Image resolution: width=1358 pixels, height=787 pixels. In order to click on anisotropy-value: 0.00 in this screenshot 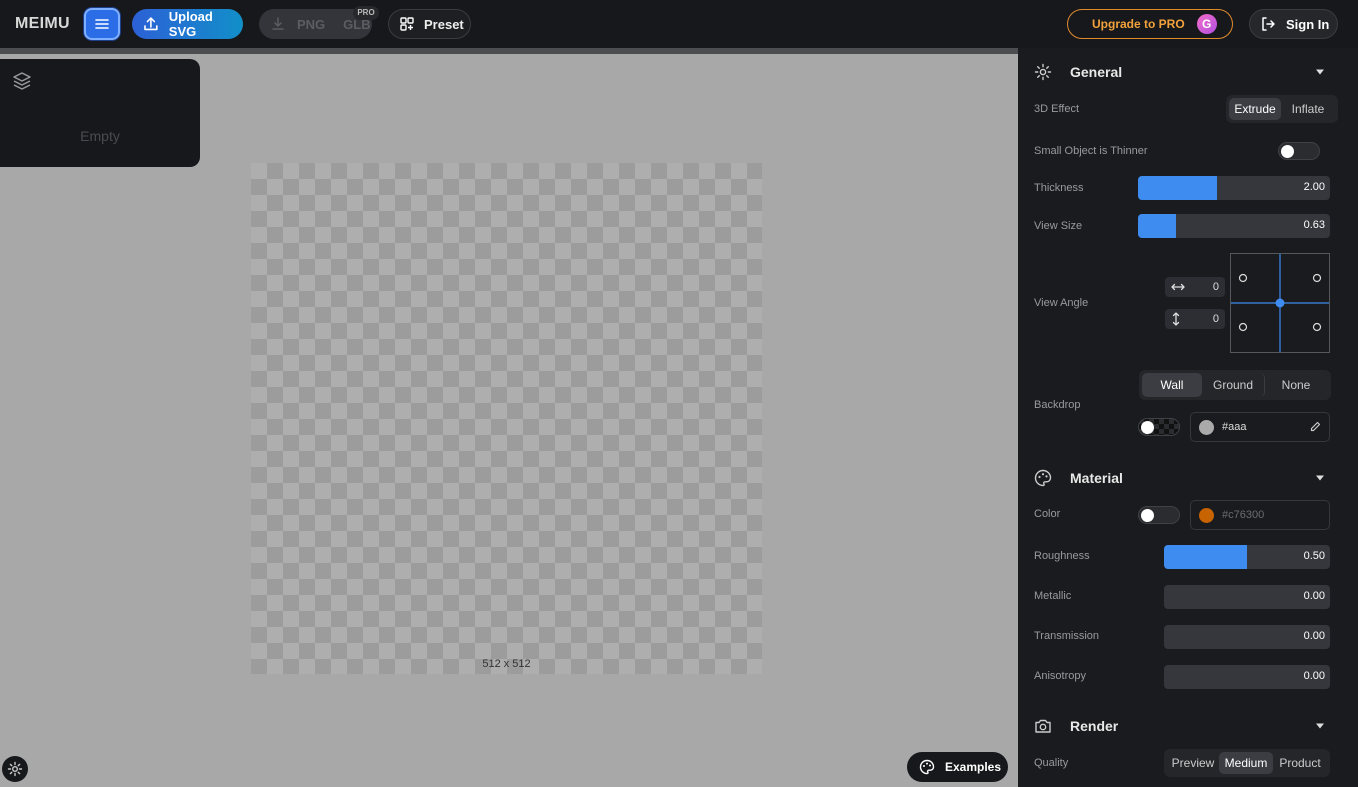, I will do `click(1314, 676)`.